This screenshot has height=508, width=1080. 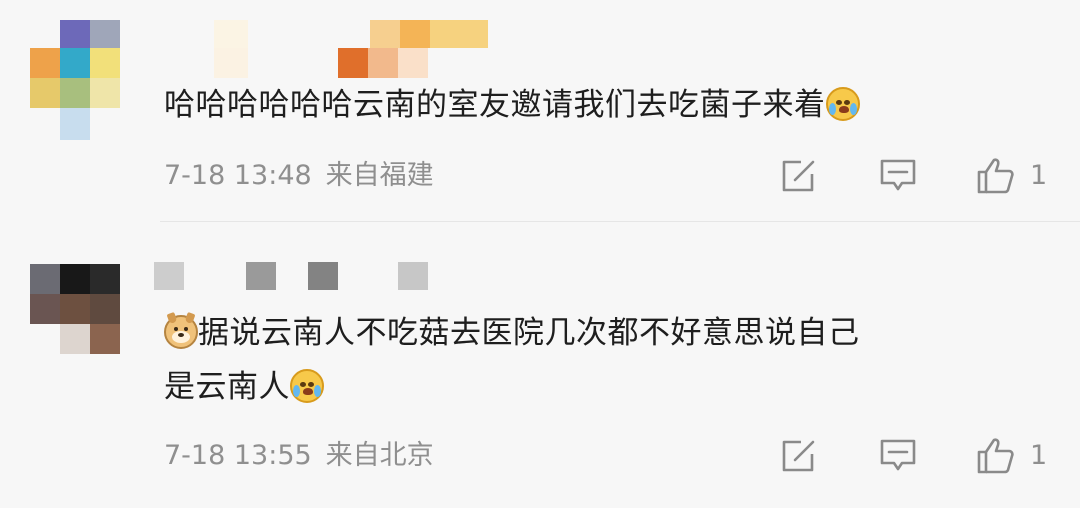 I want to click on comment-meta: 7-18 13:55 来自北京, so click(x=306, y=456).